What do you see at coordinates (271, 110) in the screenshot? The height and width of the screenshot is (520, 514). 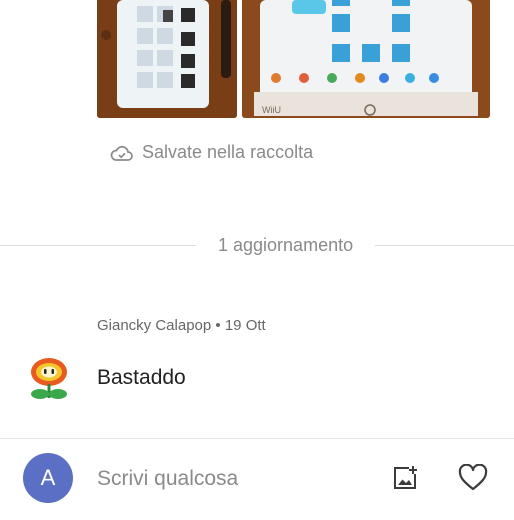 I see `photo-2-logo: WiiU` at bounding box center [271, 110].